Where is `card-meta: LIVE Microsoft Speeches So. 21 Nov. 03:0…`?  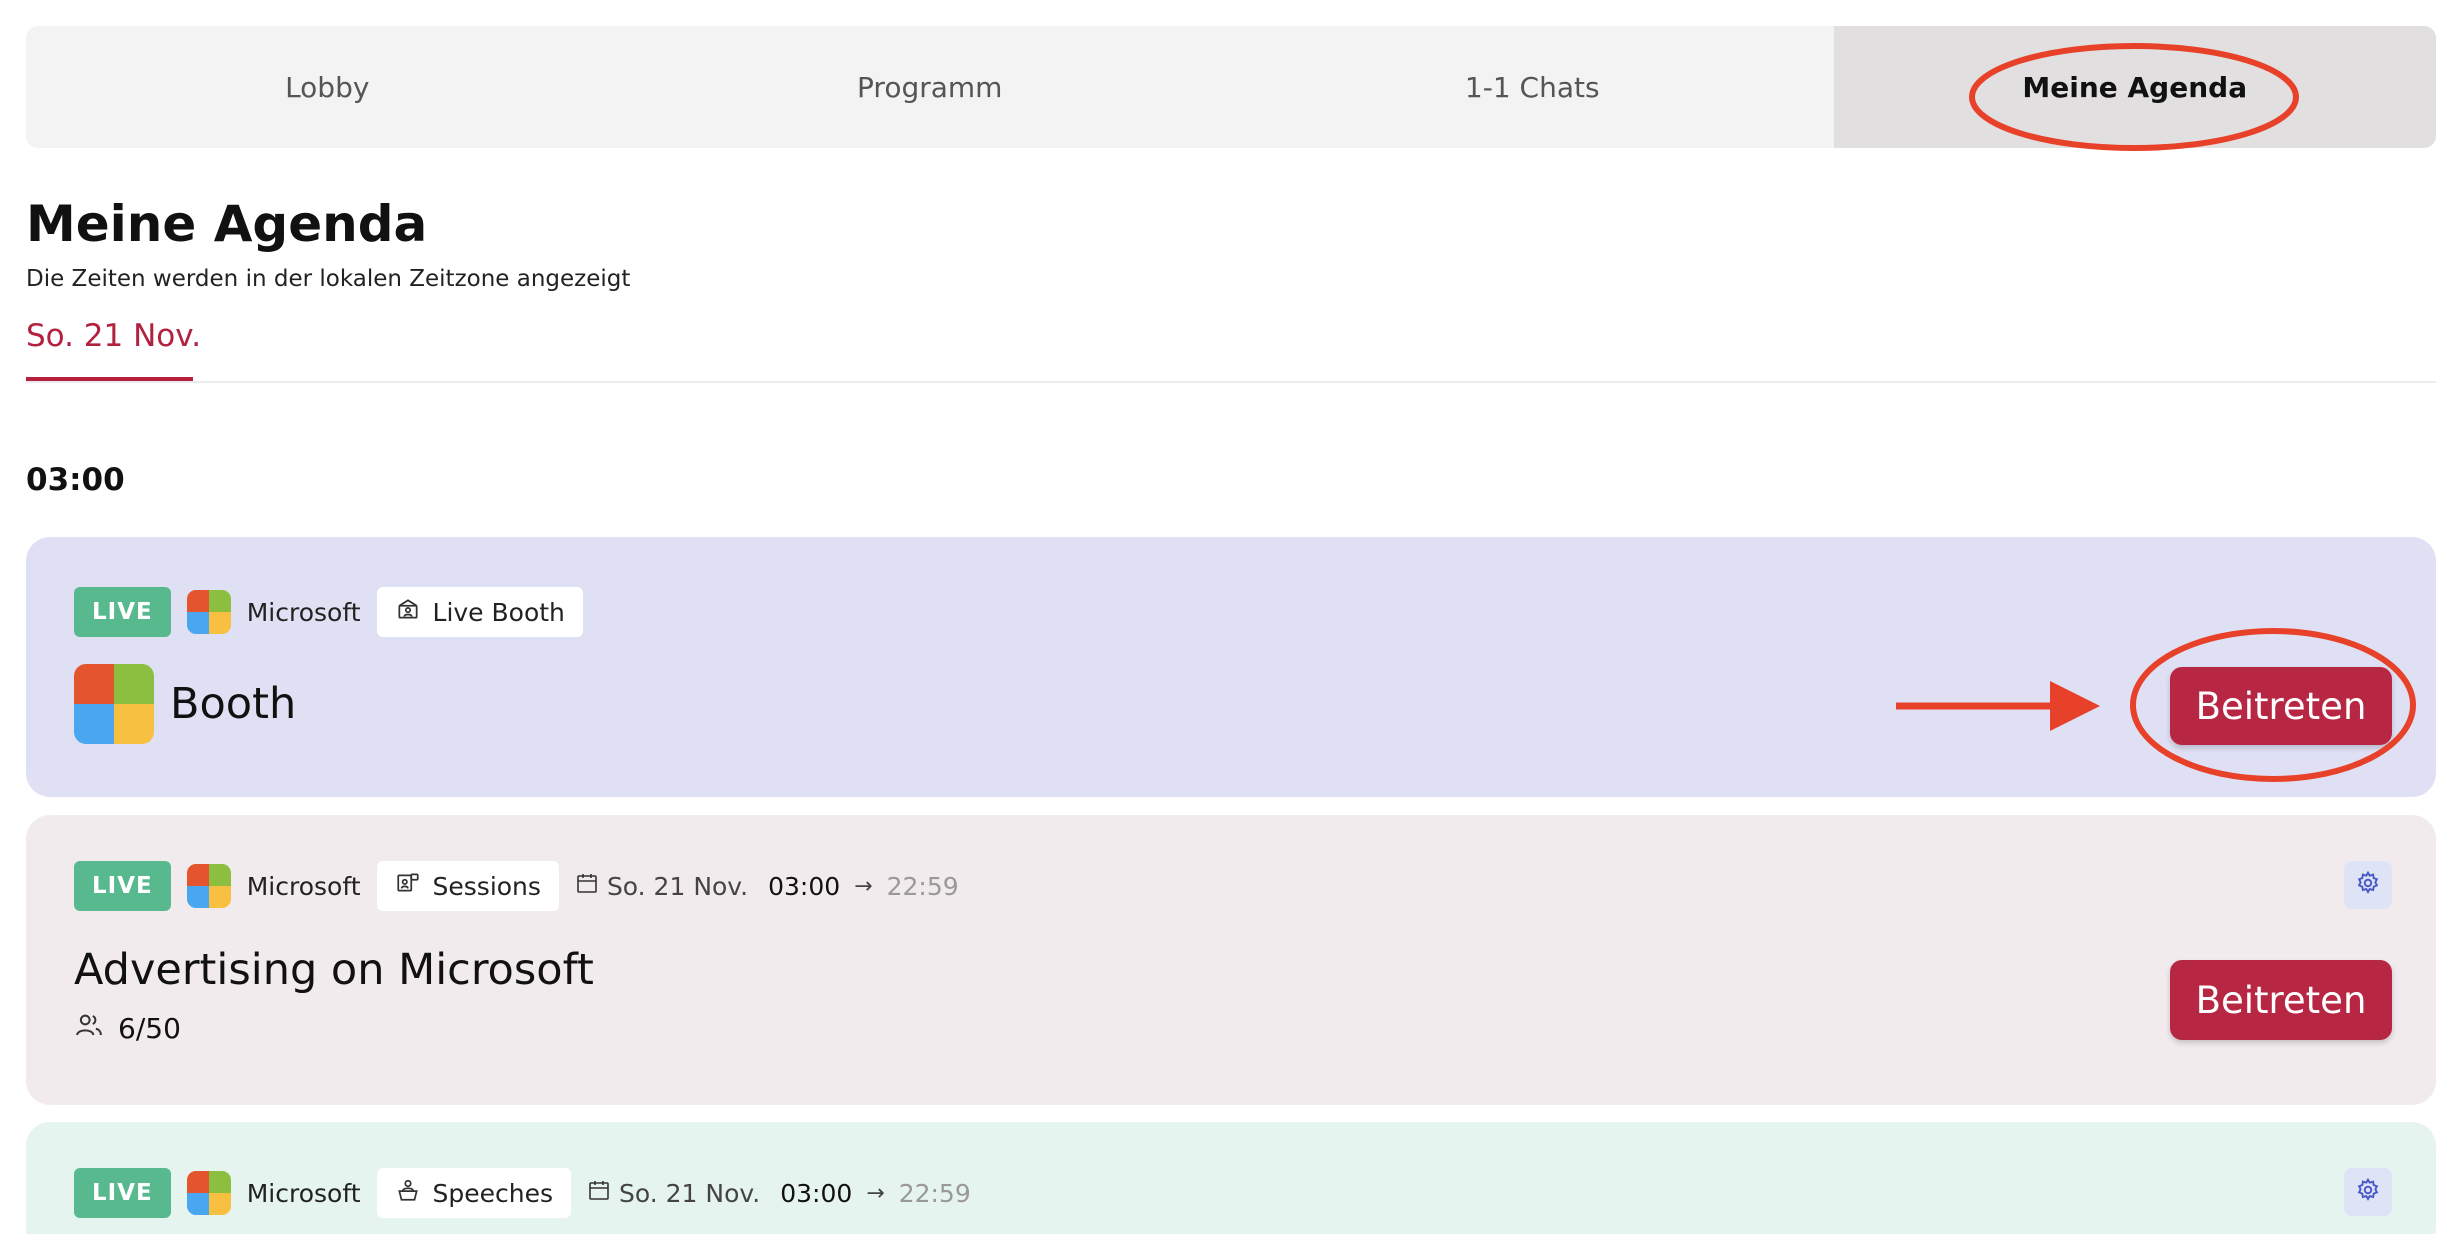 card-meta: LIVE Microsoft Speeches So. 21 Nov. 03:0… is located at coordinates (522, 1193).